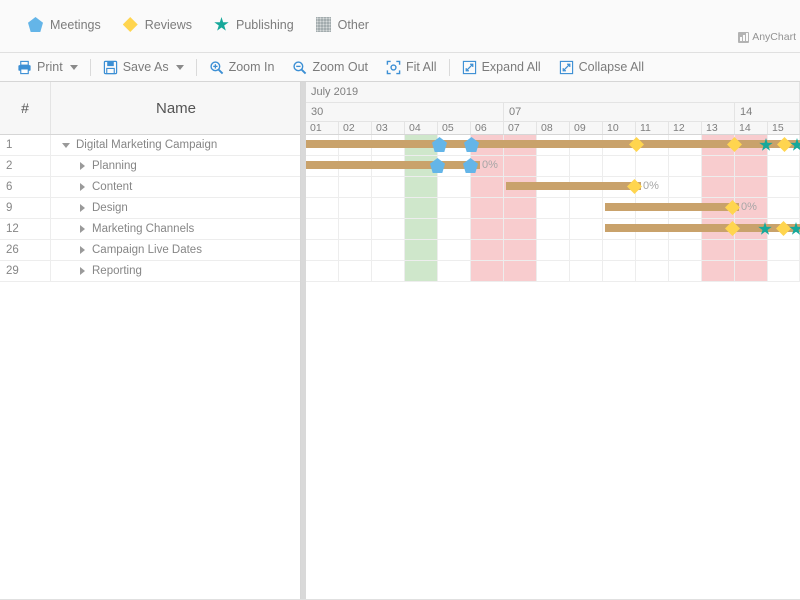  I want to click on fit-all-button: Fit All, so click(411, 67).